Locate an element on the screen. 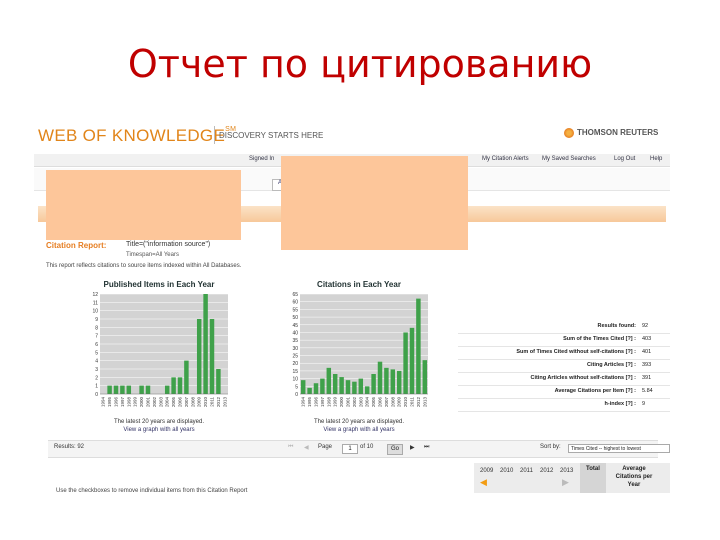 This screenshot has height=540, width=720. log-out-link: Log Out is located at coordinates (624, 159).